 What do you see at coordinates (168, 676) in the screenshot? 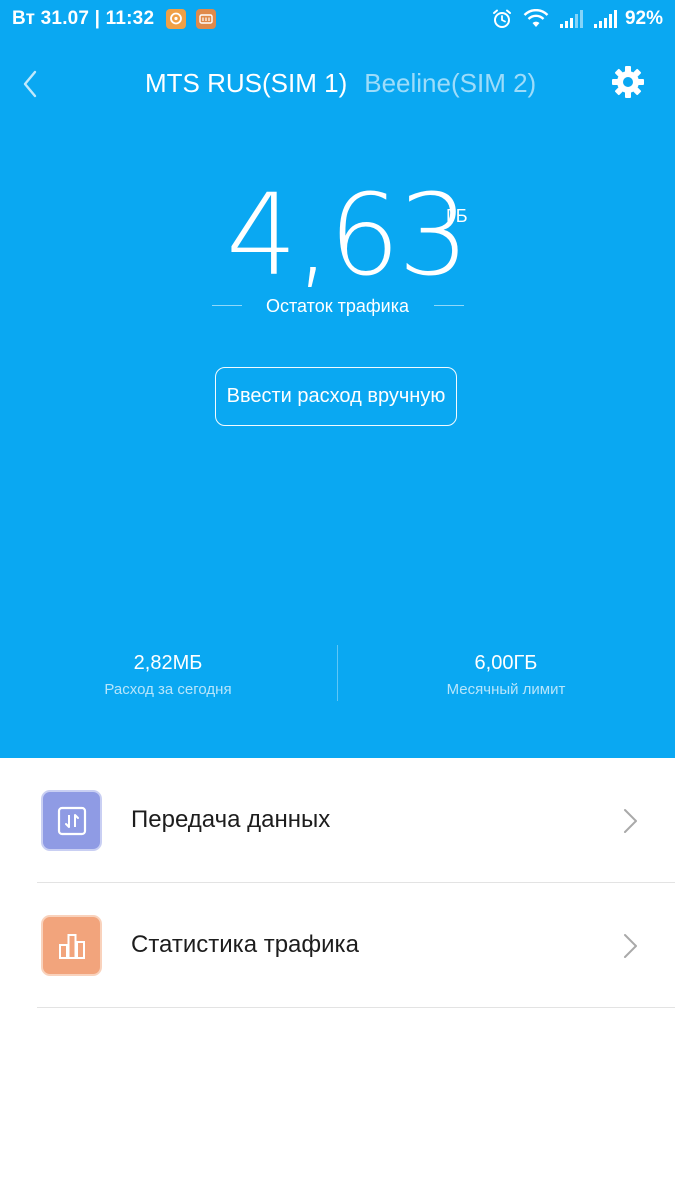
I see `stat-today: 2,82МБ Расход за сегодня` at bounding box center [168, 676].